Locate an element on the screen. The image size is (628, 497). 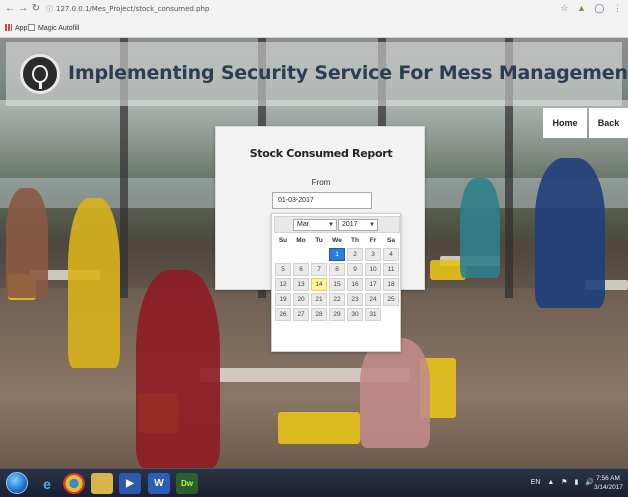
bookmark-magic-autofill: Magic Autofill is located at coordinates (53, 28).